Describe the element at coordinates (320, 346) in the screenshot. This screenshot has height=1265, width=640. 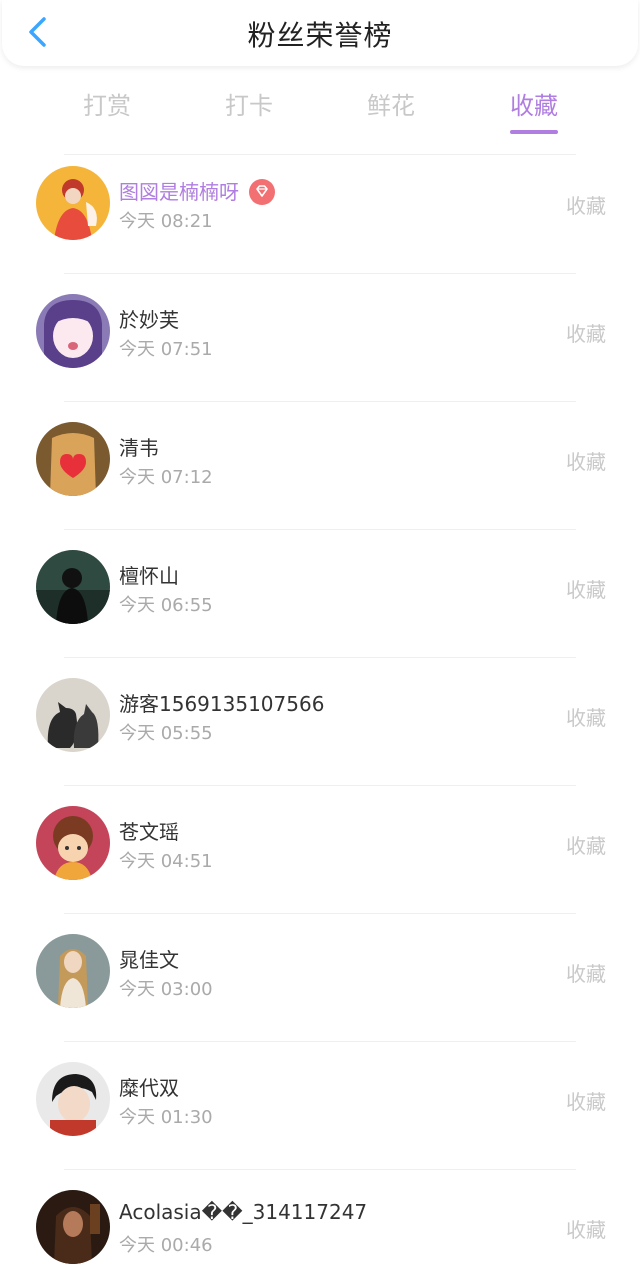
I see `list-item: 於妙芙 今天 07:51 收藏` at that location.